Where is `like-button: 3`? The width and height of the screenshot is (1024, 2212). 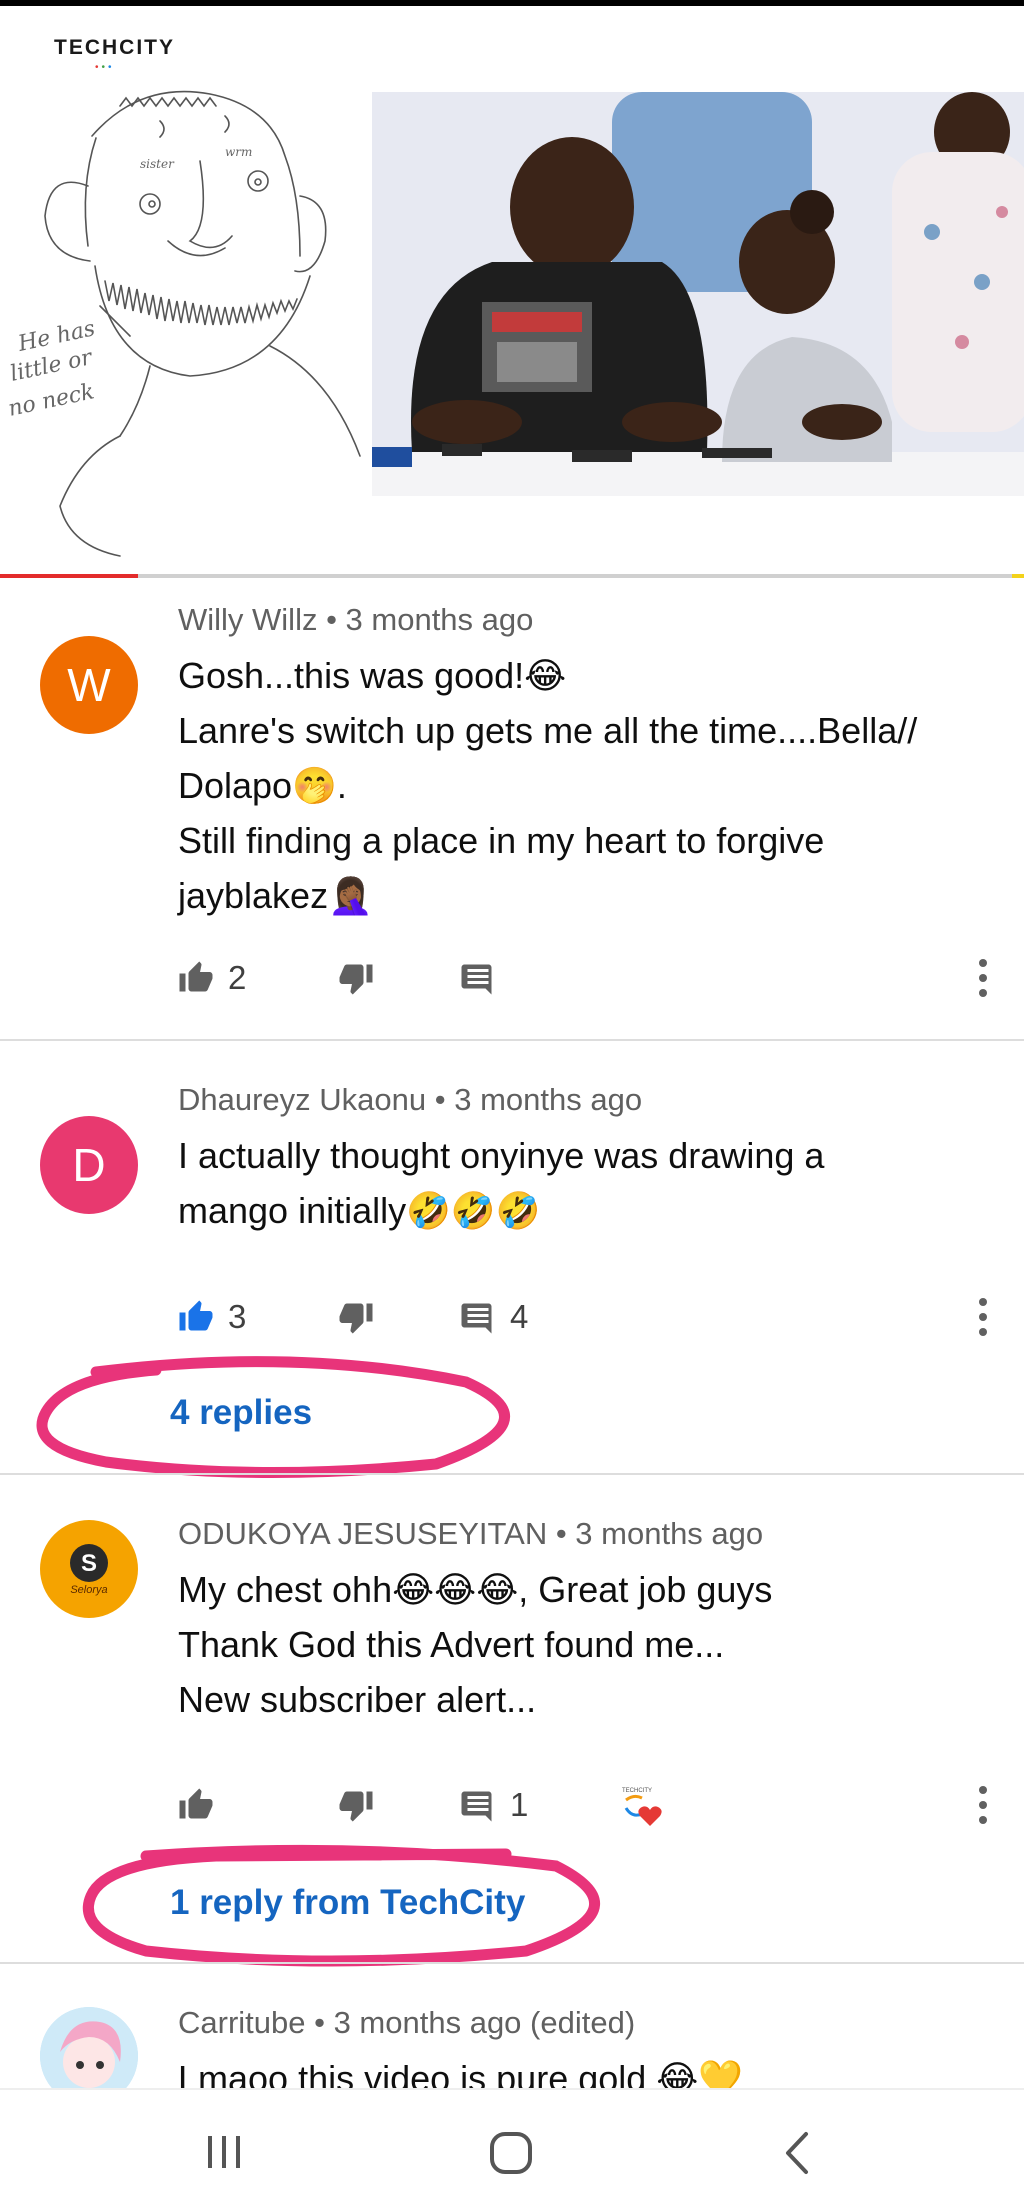 like-button: 3 is located at coordinates (212, 1317).